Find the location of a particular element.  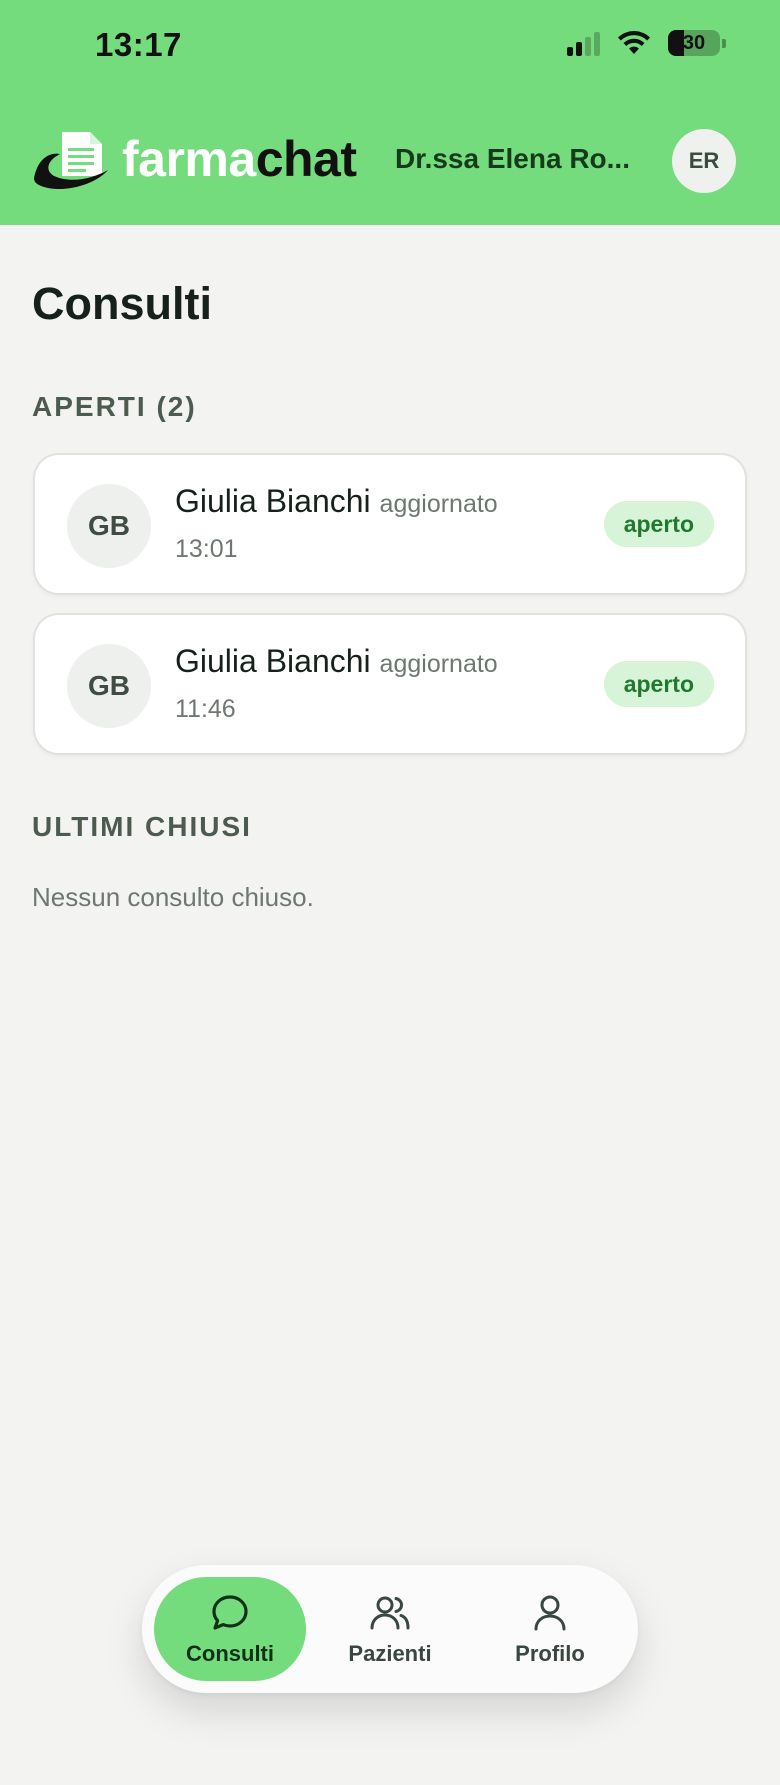

brand-name-part2: chat is located at coordinates (306, 159).